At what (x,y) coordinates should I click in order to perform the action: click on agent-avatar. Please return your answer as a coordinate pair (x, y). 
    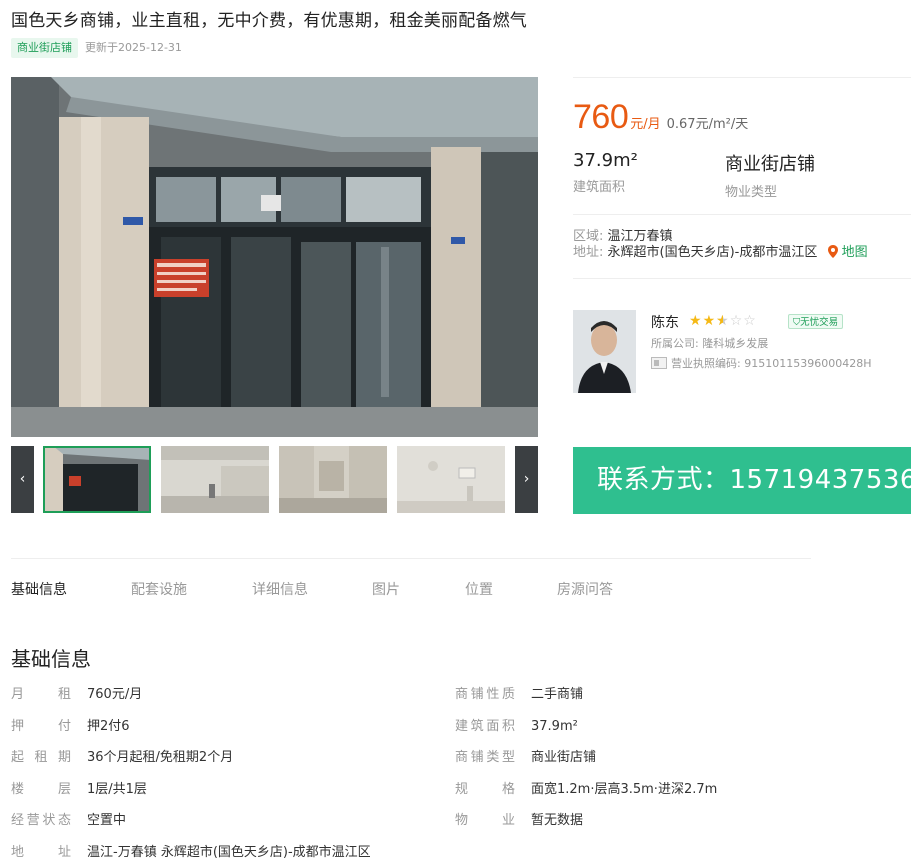
    Looking at the image, I should click on (604, 351).